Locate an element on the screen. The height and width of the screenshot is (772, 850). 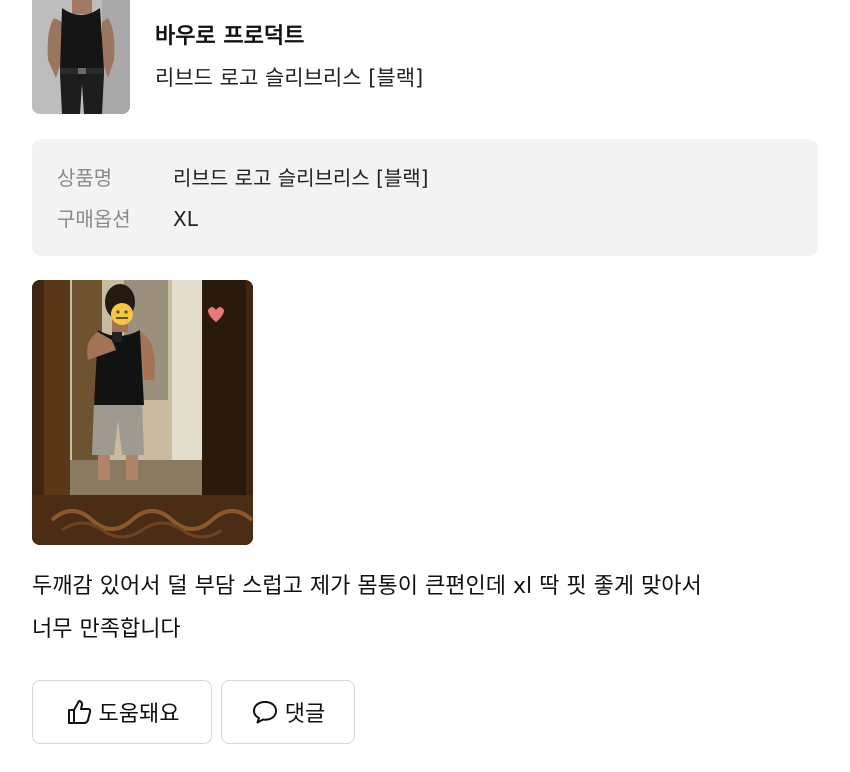
product-name: 리브드 로고 슬리브리스 [블랙] is located at coordinates (289, 77).